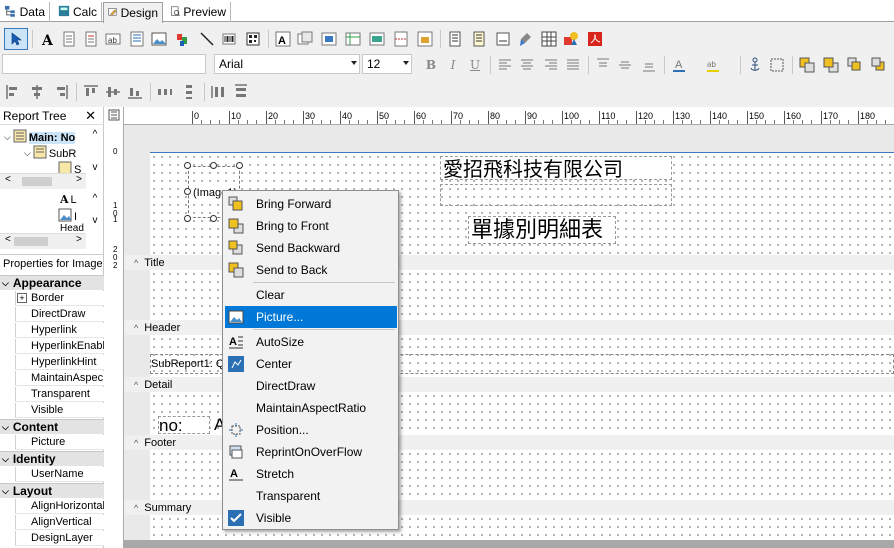 The height and width of the screenshot is (548, 894). What do you see at coordinates (556, 195) in the screenshot?
I see `company-subtitle-label` at bounding box center [556, 195].